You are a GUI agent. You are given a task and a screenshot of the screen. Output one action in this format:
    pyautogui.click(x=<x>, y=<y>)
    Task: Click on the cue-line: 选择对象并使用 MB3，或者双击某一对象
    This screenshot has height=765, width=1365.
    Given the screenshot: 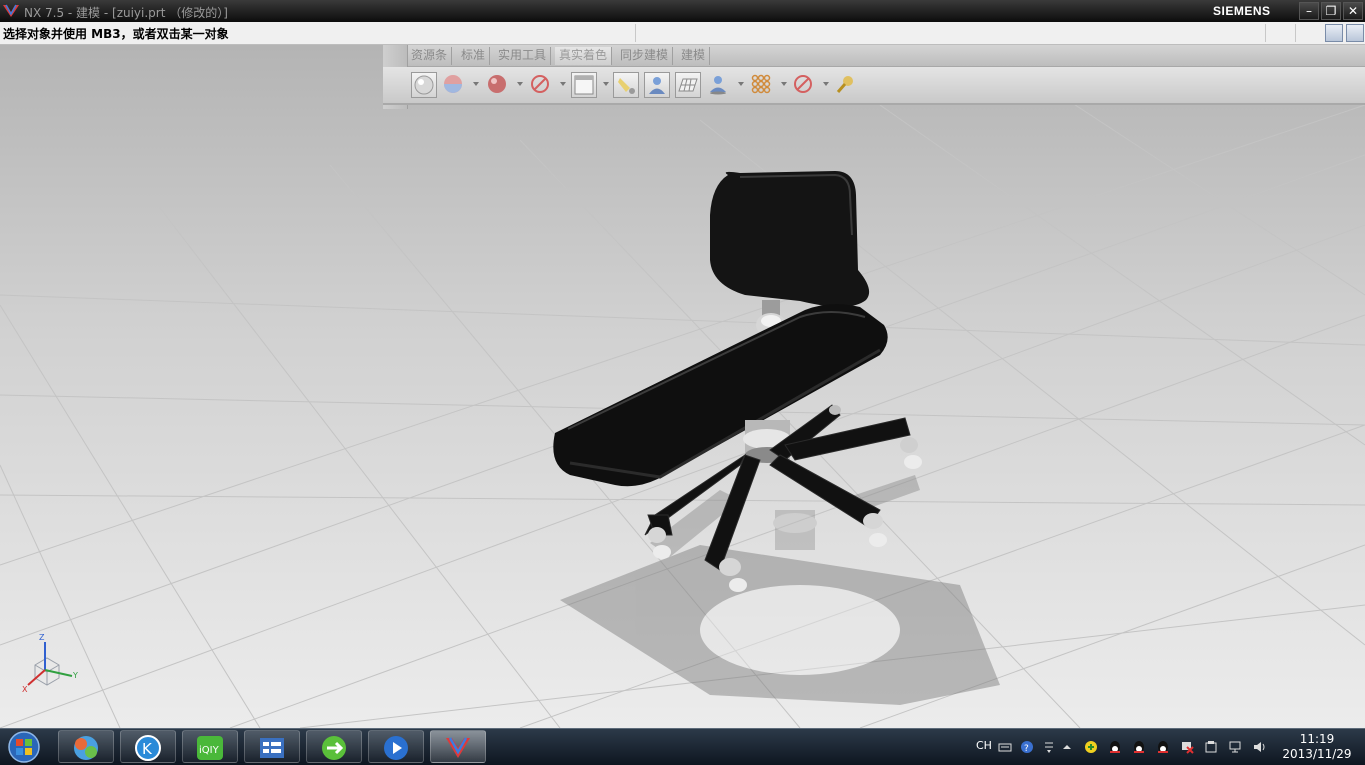 What is the action you would take?
    pyautogui.click(x=682, y=33)
    